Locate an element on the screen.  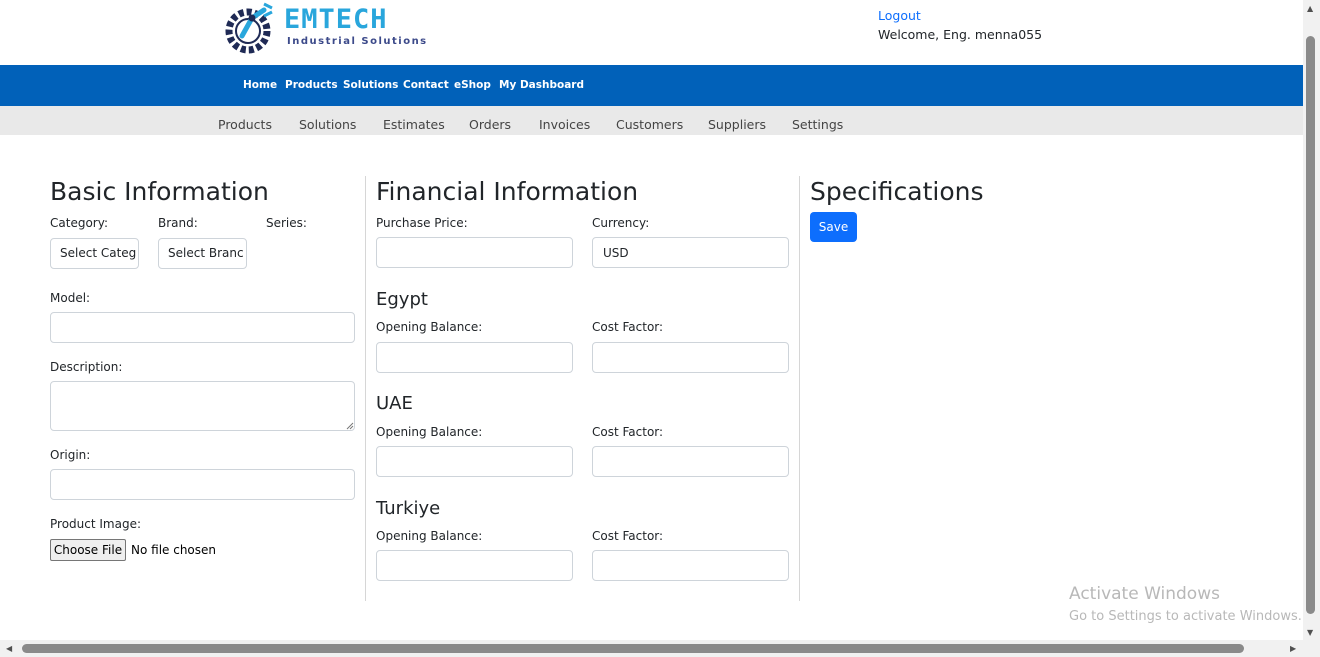
nav-contact: Contact is located at coordinates (426, 85).